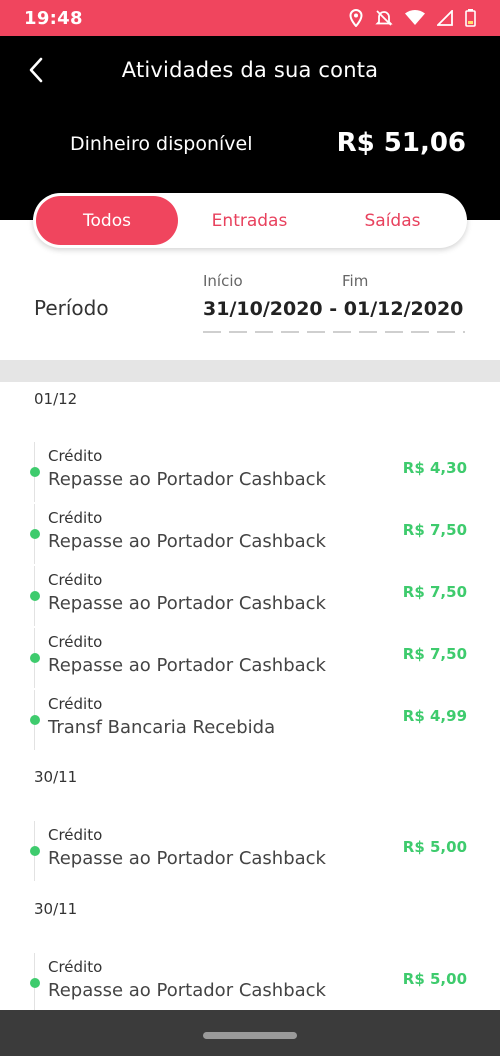 The width and height of the screenshot is (500, 1056). I want to click on battery-low-icon, so click(470, 18).